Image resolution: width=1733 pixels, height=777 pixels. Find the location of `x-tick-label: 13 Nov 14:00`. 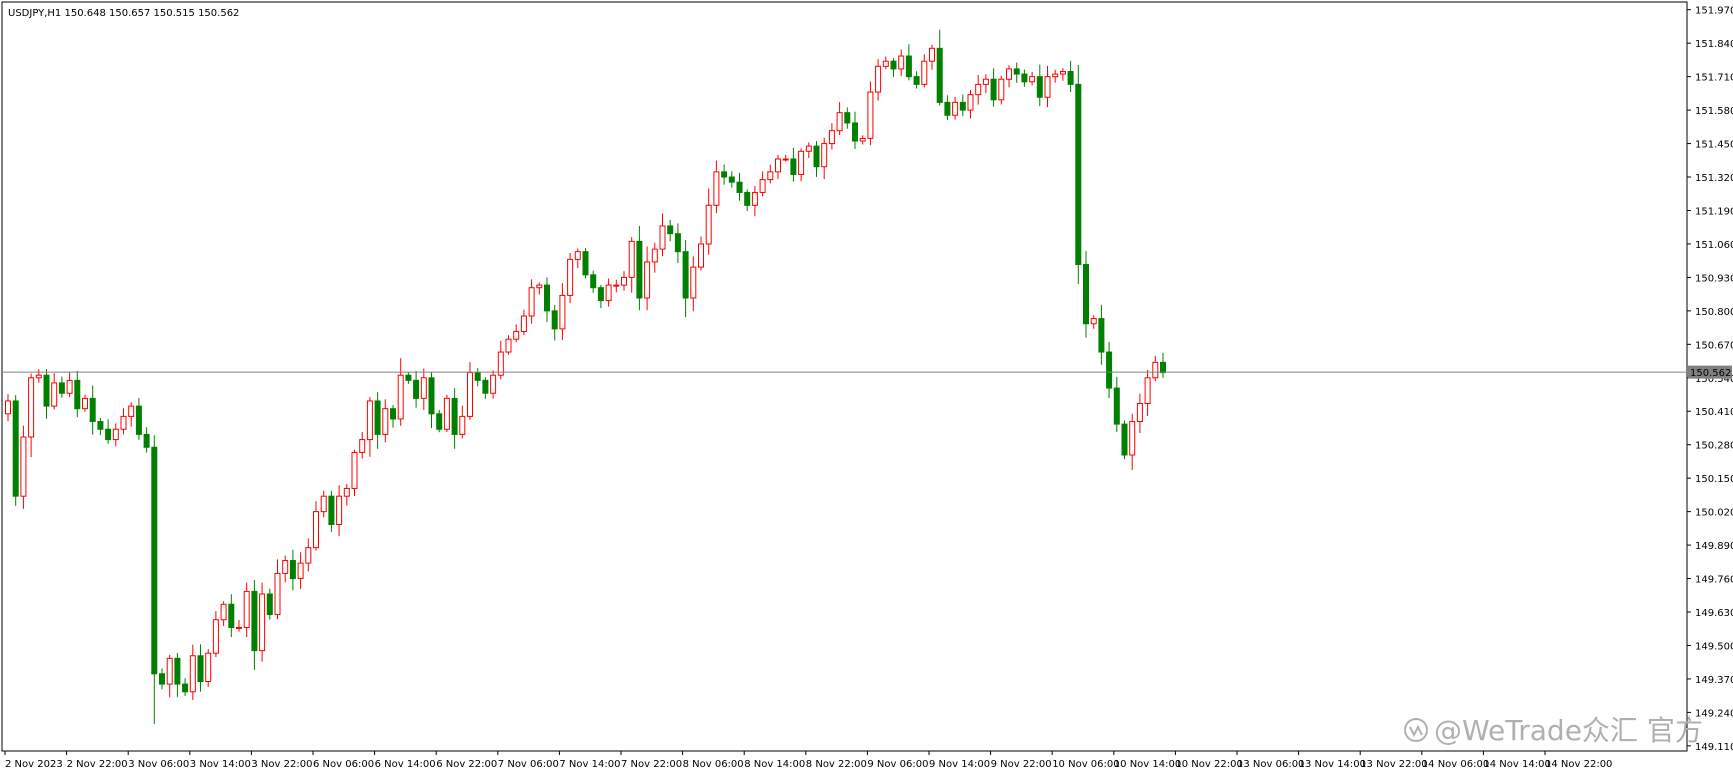

x-tick-label: 13 Nov 14:00 is located at coordinates (1332, 764).